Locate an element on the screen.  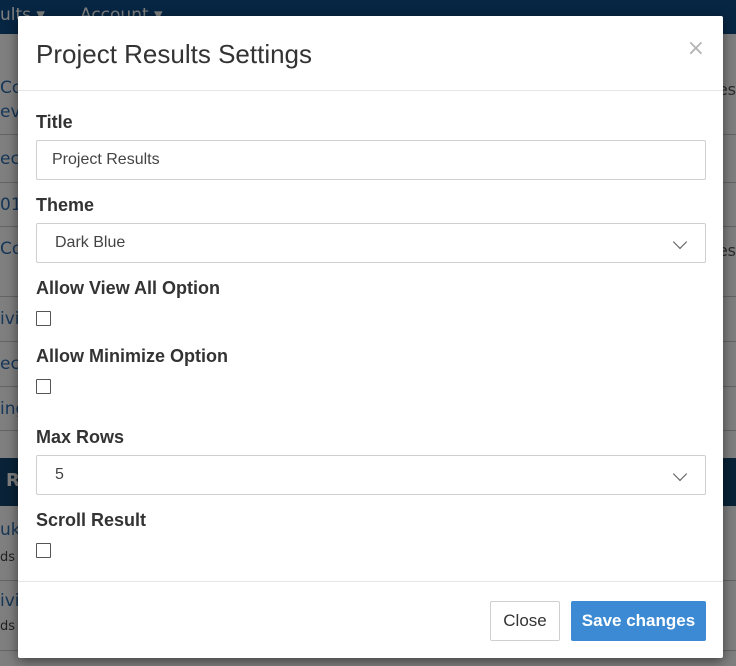
allow-view-all-label: Allow View All Option is located at coordinates (128, 288).